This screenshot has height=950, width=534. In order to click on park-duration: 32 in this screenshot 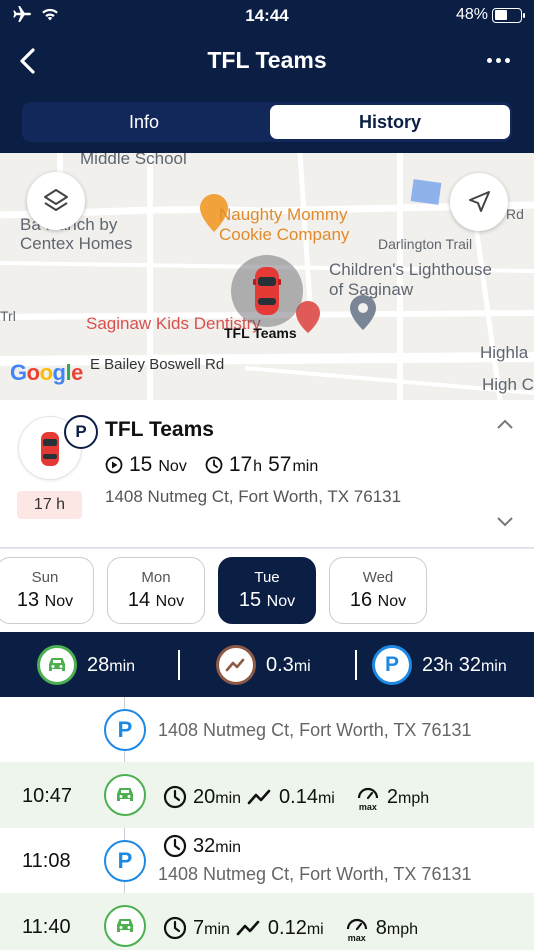, I will do `click(204, 845)`.